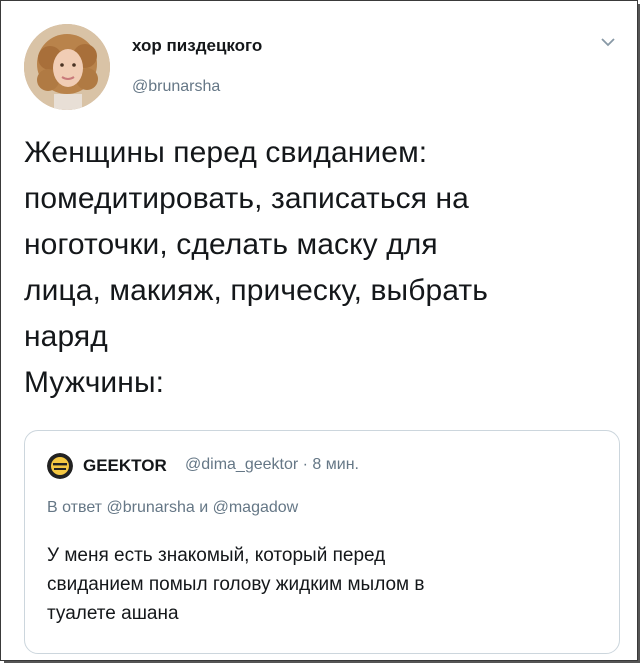 This screenshot has width=640, height=663. I want to click on avatar-photo-icon, so click(67, 67).